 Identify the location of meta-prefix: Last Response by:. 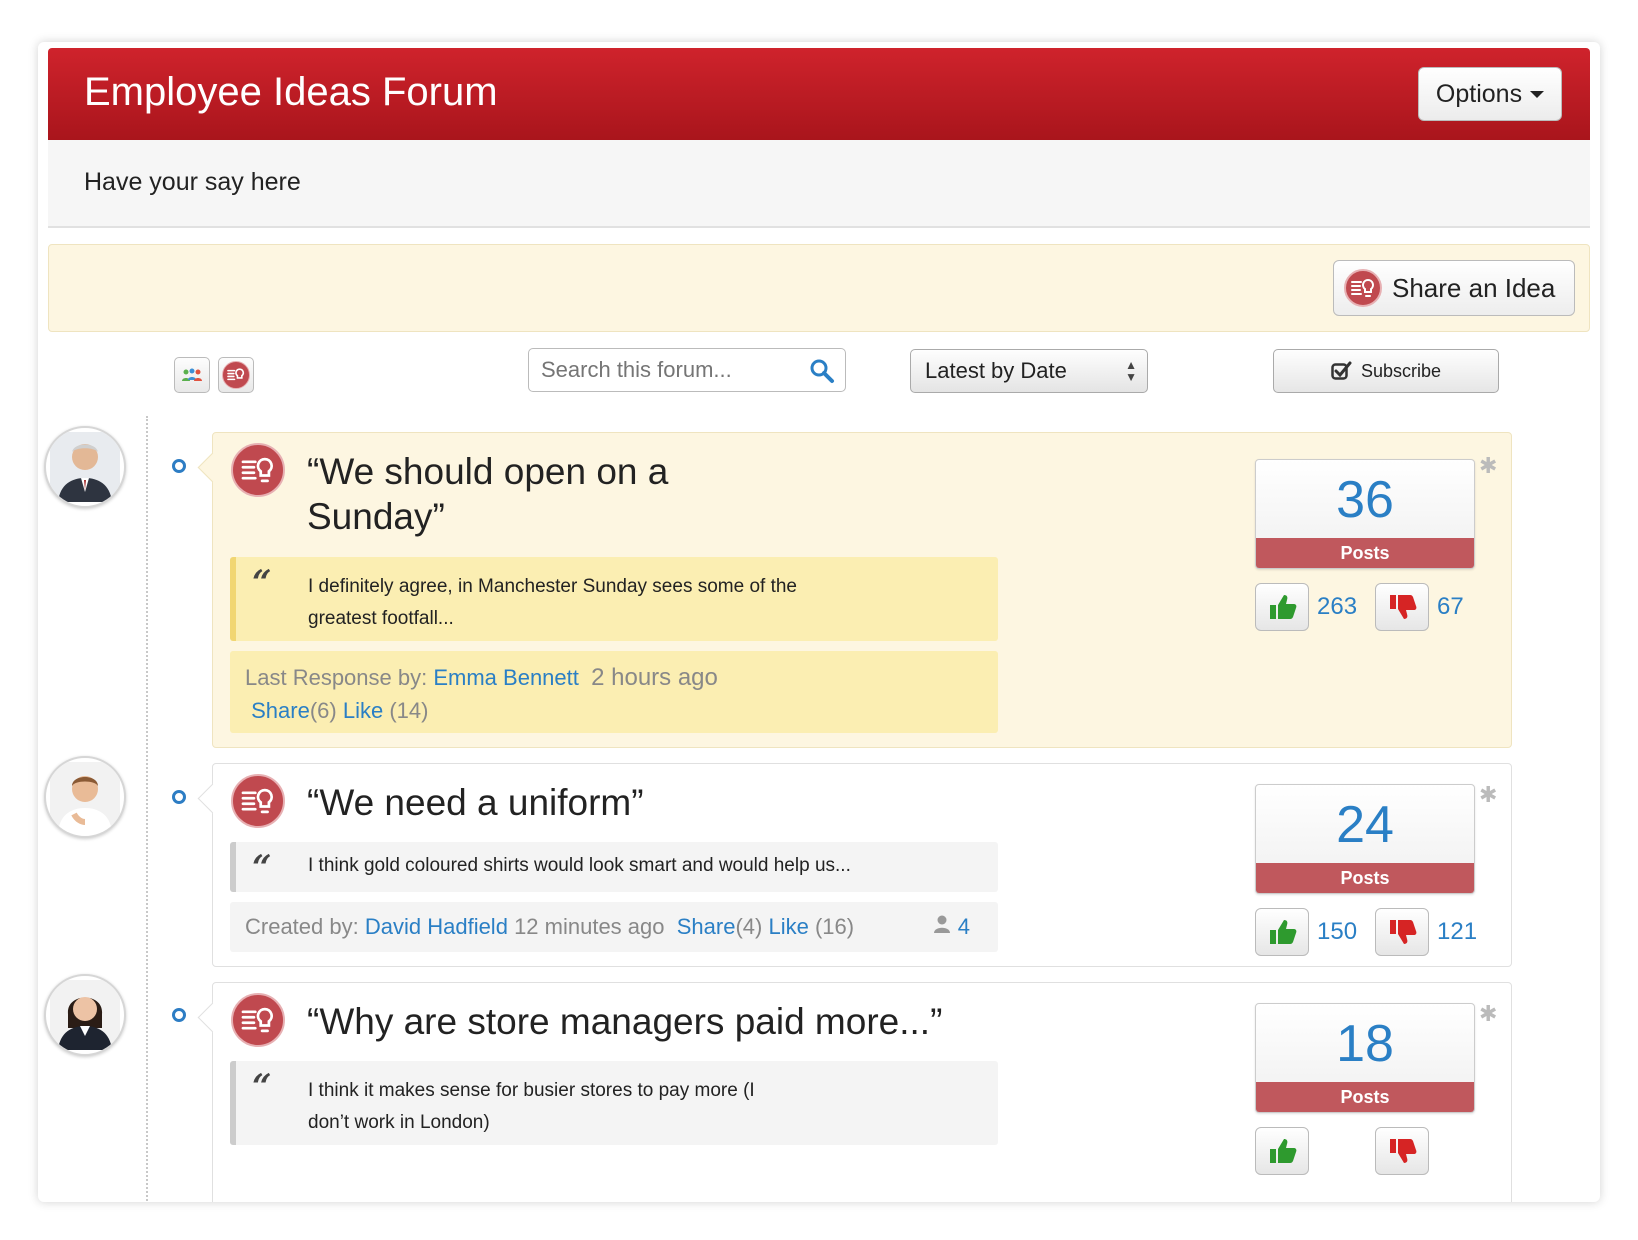
(336, 677).